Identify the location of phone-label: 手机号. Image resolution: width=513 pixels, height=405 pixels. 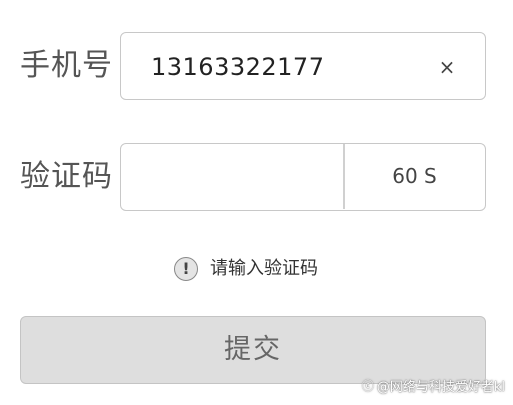
(66, 65).